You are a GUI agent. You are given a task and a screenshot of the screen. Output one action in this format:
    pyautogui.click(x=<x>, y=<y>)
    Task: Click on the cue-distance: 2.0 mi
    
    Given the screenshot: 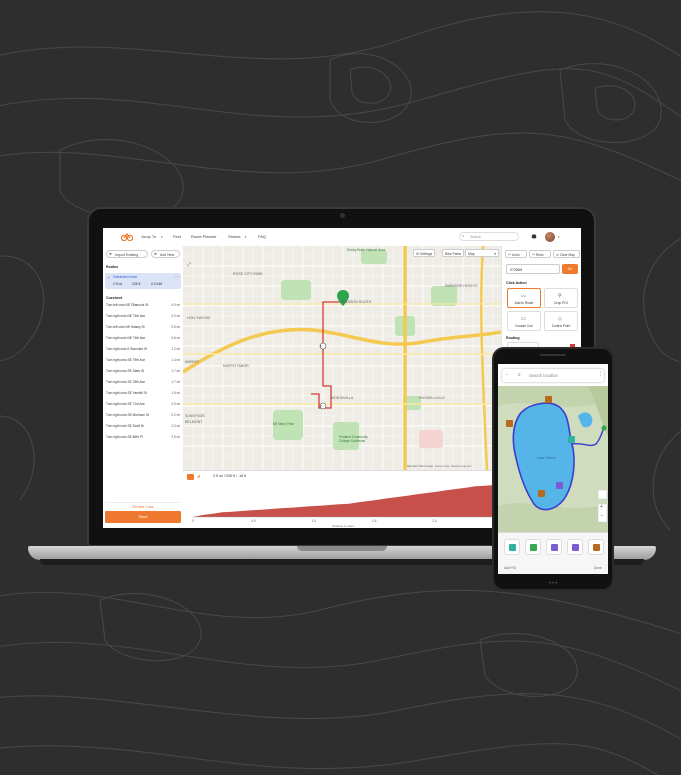 What is the action you would take?
    pyautogui.click(x=175, y=404)
    